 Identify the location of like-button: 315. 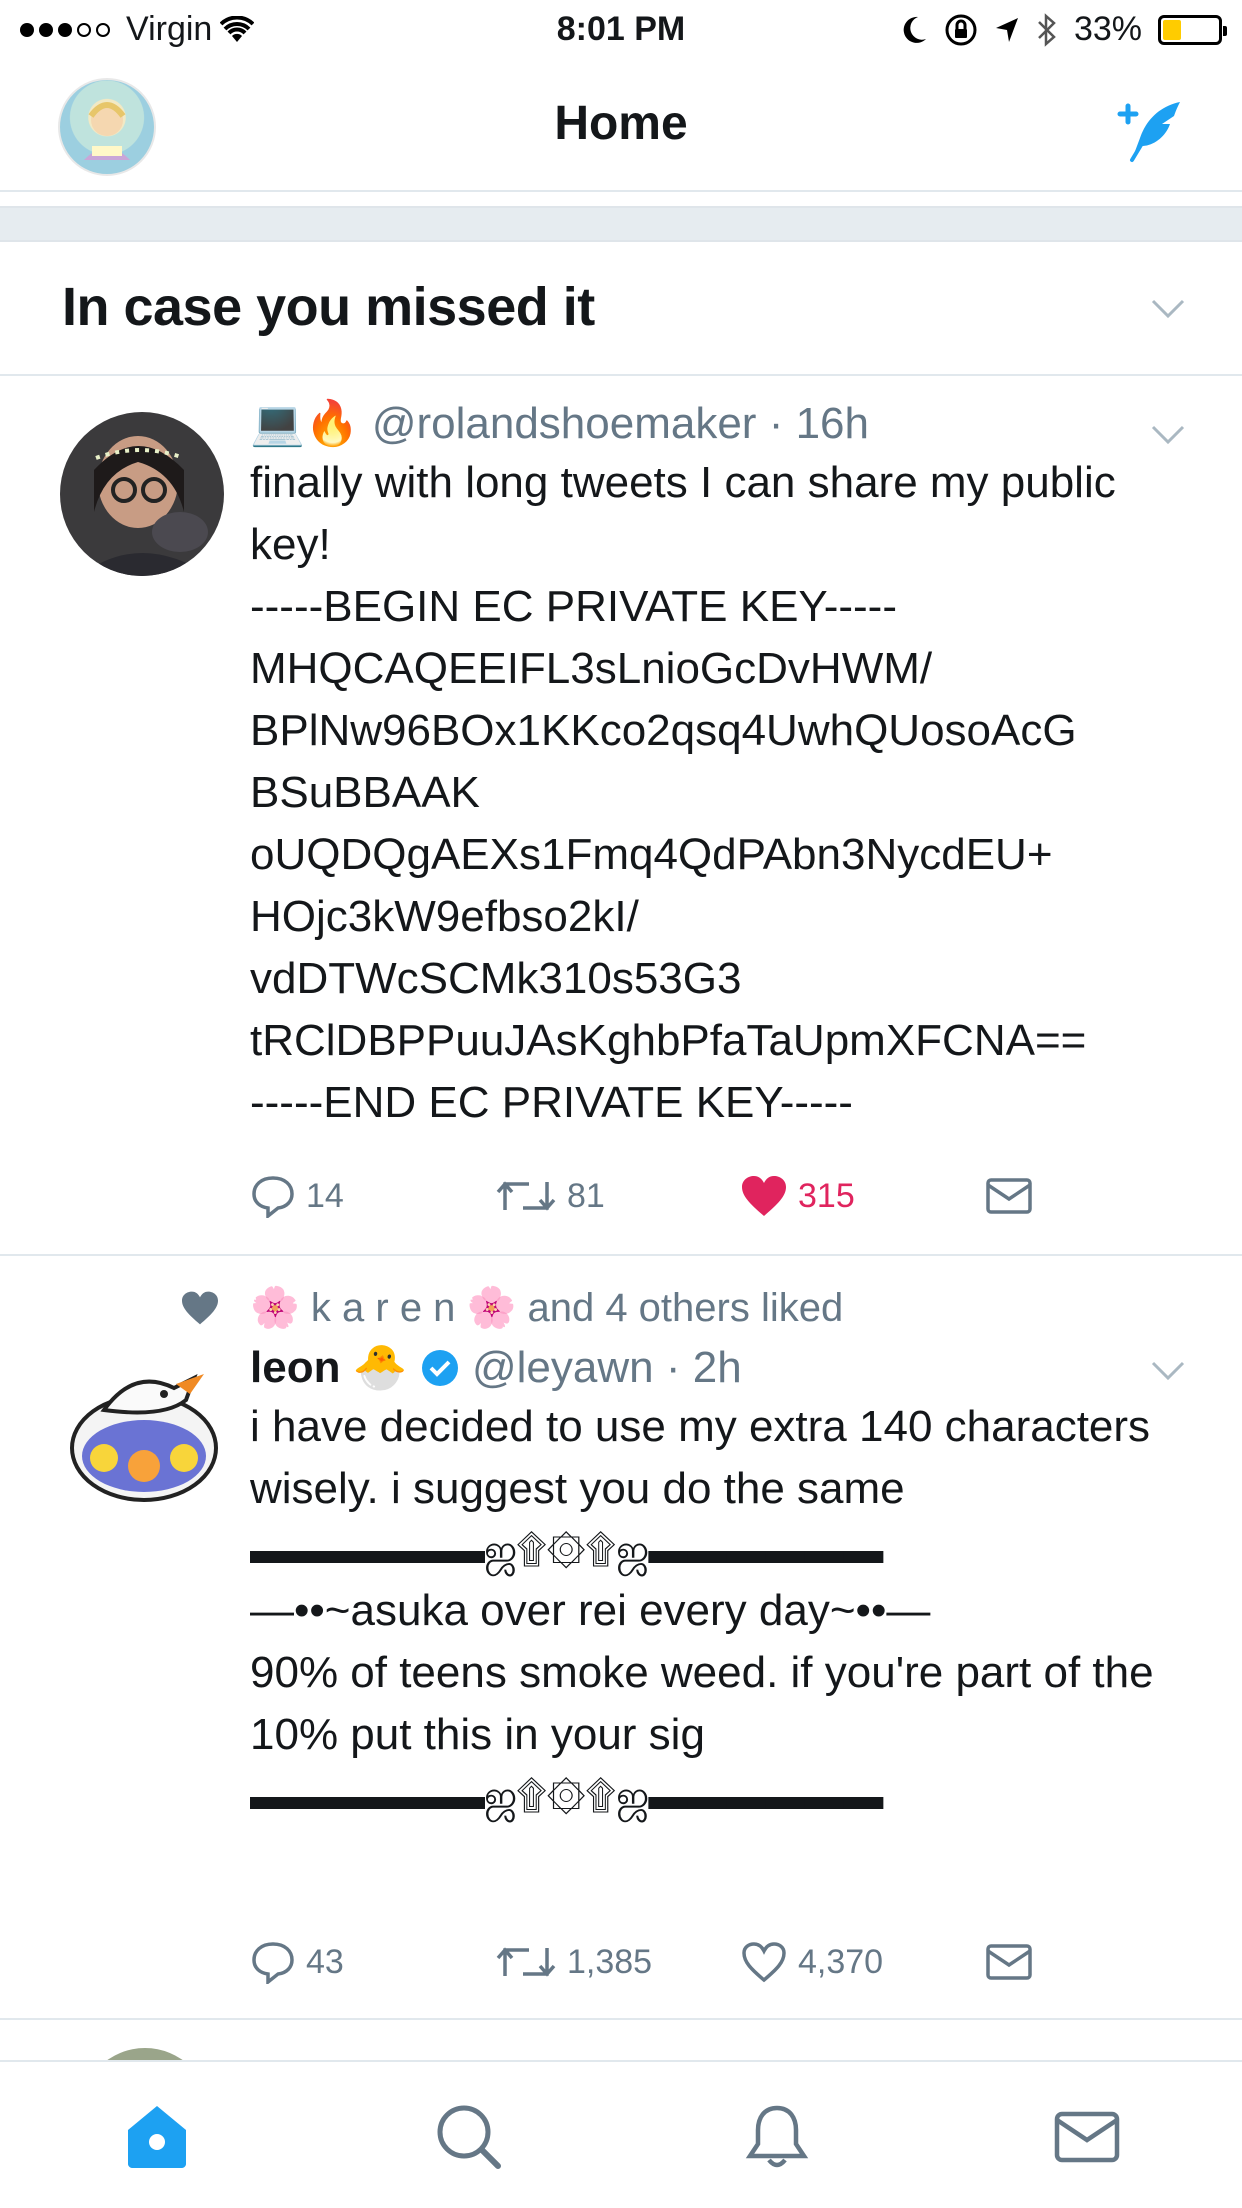
(862, 1196).